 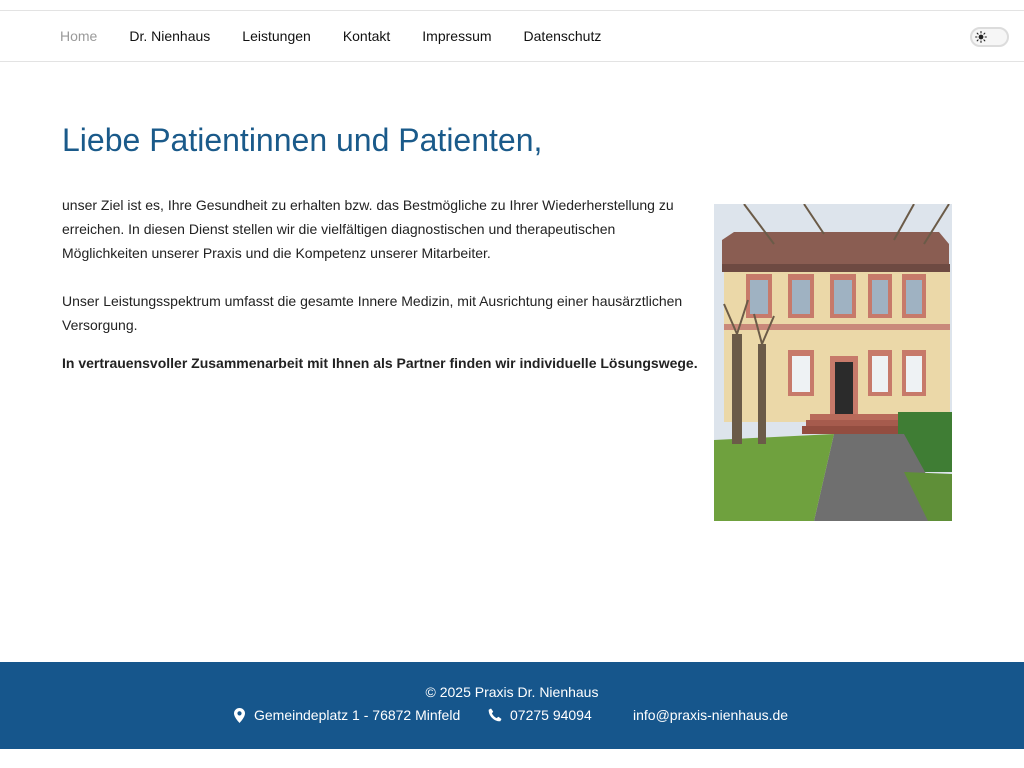 What do you see at coordinates (239, 715) in the screenshot?
I see `map-pin-icon` at bounding box center [239, 715].